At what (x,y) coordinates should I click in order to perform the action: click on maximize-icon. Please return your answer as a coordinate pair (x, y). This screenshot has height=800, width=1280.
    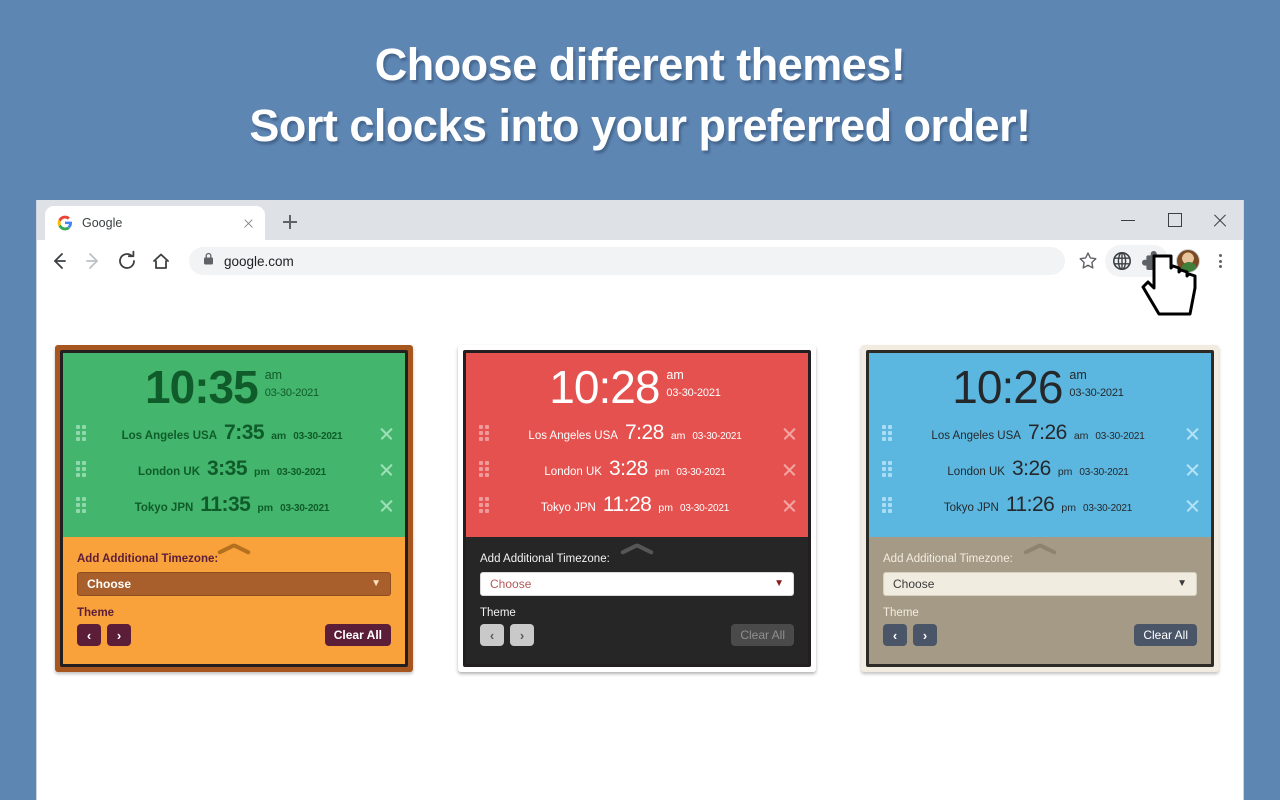
    Looking at the image, I should click on (1174, 220).